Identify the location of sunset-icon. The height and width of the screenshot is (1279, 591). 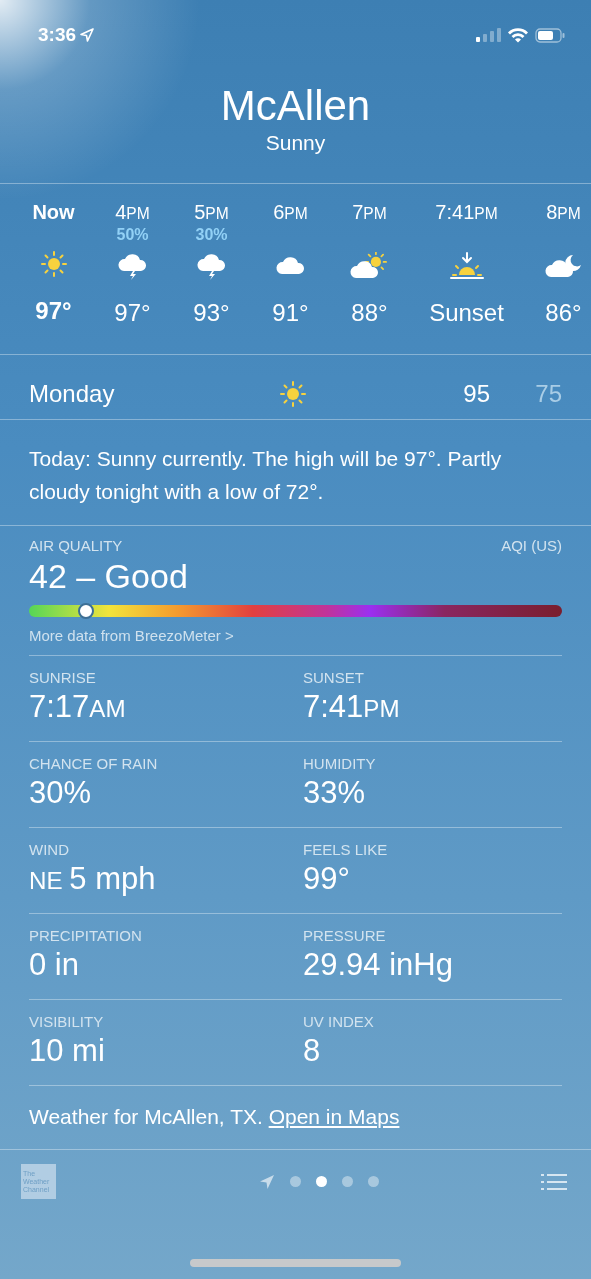
(466, 266).